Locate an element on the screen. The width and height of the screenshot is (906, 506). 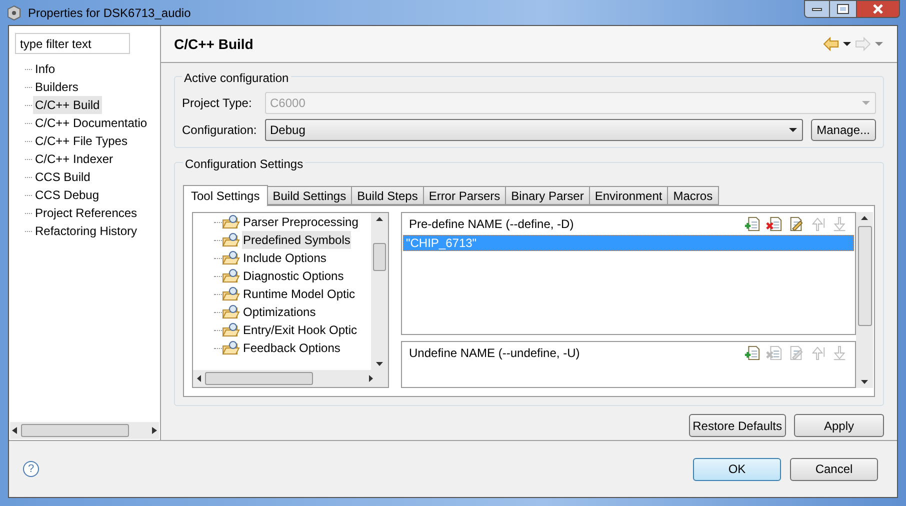
tree-item: Entry/Exit Hook Optic is located at coordinates (300, 330).